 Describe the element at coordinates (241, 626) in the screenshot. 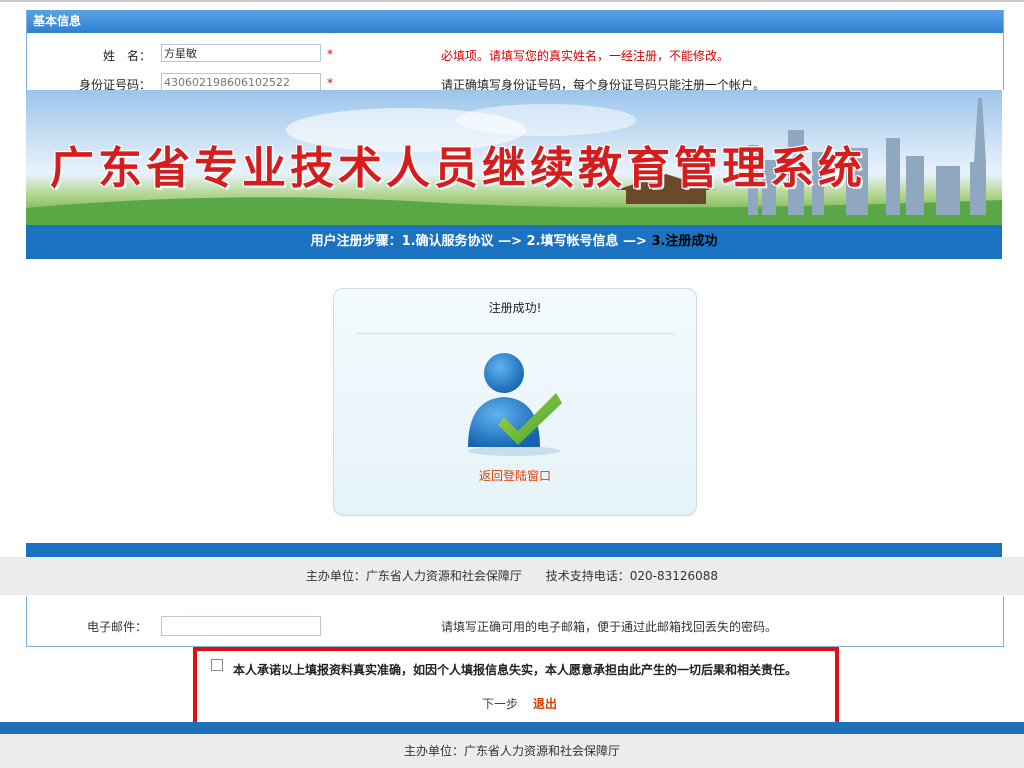

I see `email-input` at that location.